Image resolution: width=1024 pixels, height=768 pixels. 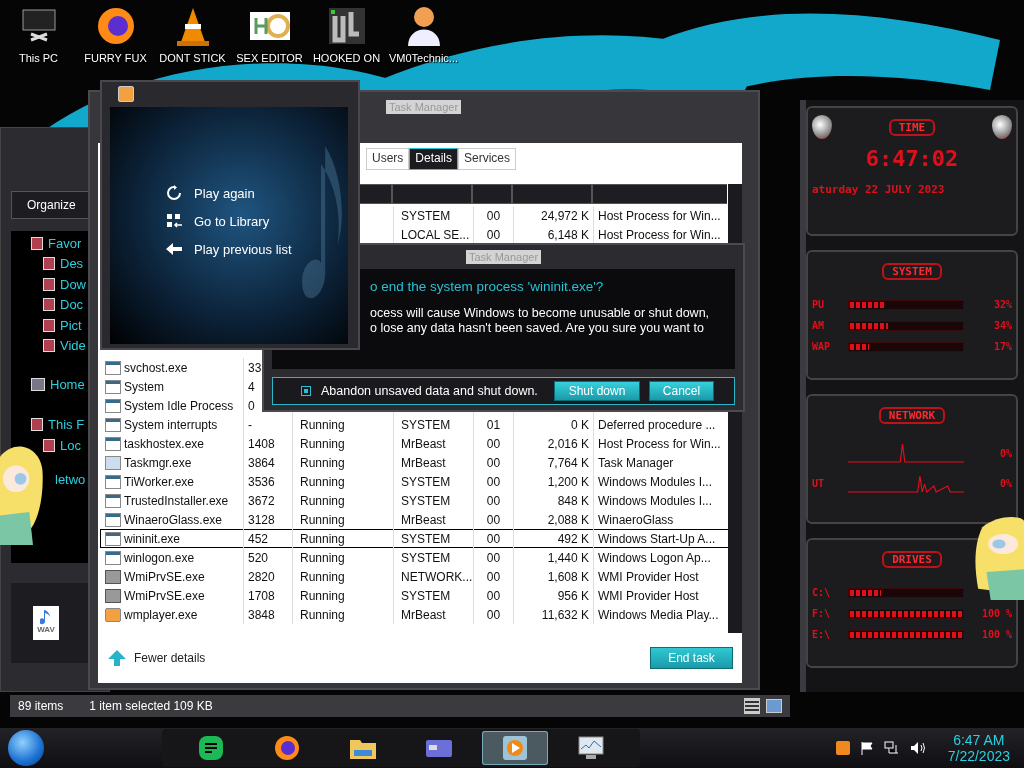 I want to click on fewer-details-link: Fewer details, so click(x=170, y=658).